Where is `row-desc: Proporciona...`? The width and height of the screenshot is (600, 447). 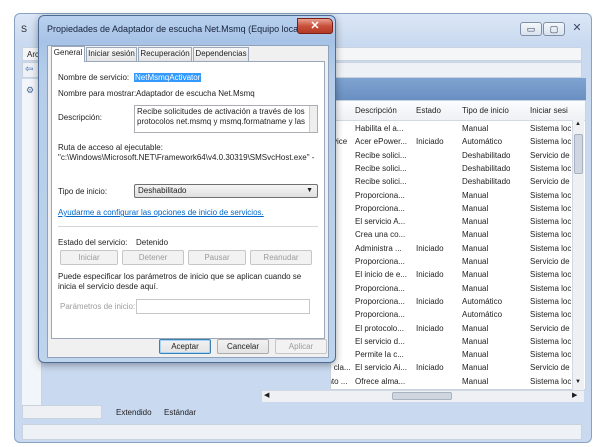 row-desc: Proporciona... is located at coordinates (380, 208).